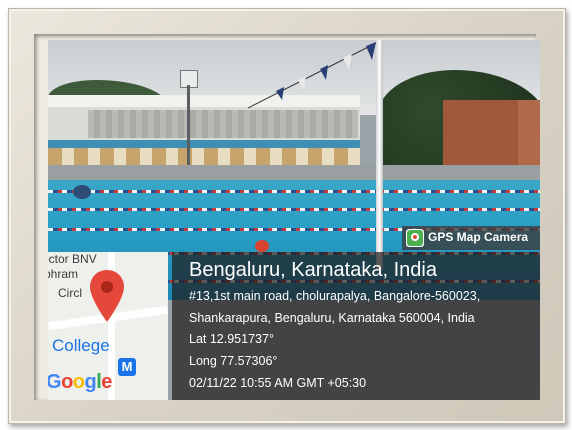  I want to click on swimmer, so click(82, 192).